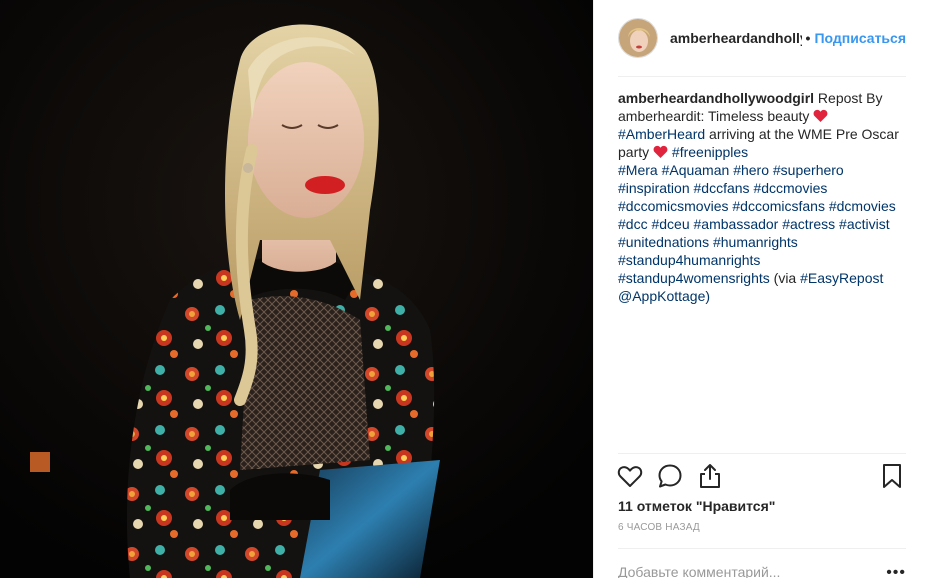  I want to click on bookmark-icon, so click(892, 476).